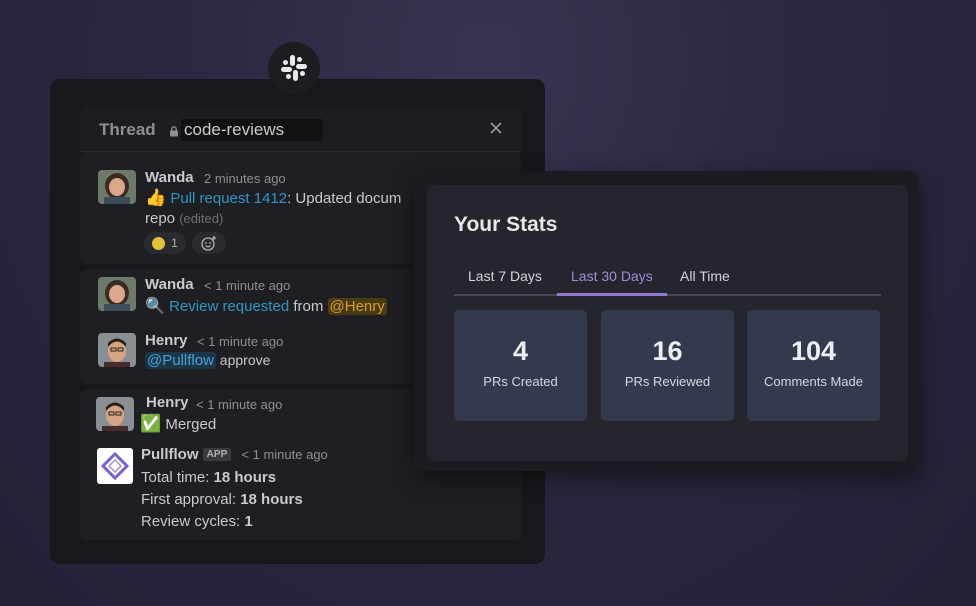  Describe the element at coordinates (174, 243) in the screenshot. I see `reaction-count: 1` at that location.